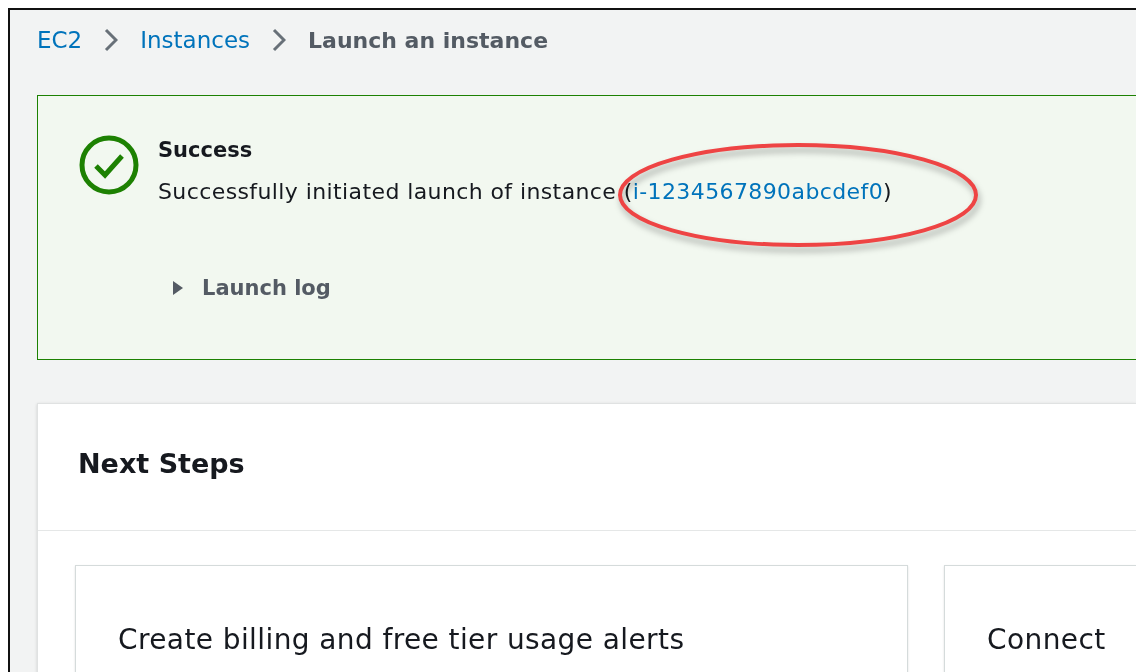 Image resolution: width=1136 pixels, height=672 pixels. I want to click on breadcrumb-link: Instances, so click(195, 40).